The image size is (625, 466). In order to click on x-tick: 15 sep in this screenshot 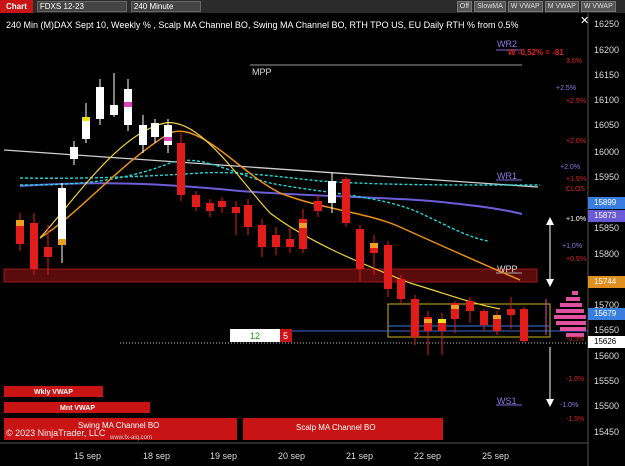, I will do `click(87, 456)`.